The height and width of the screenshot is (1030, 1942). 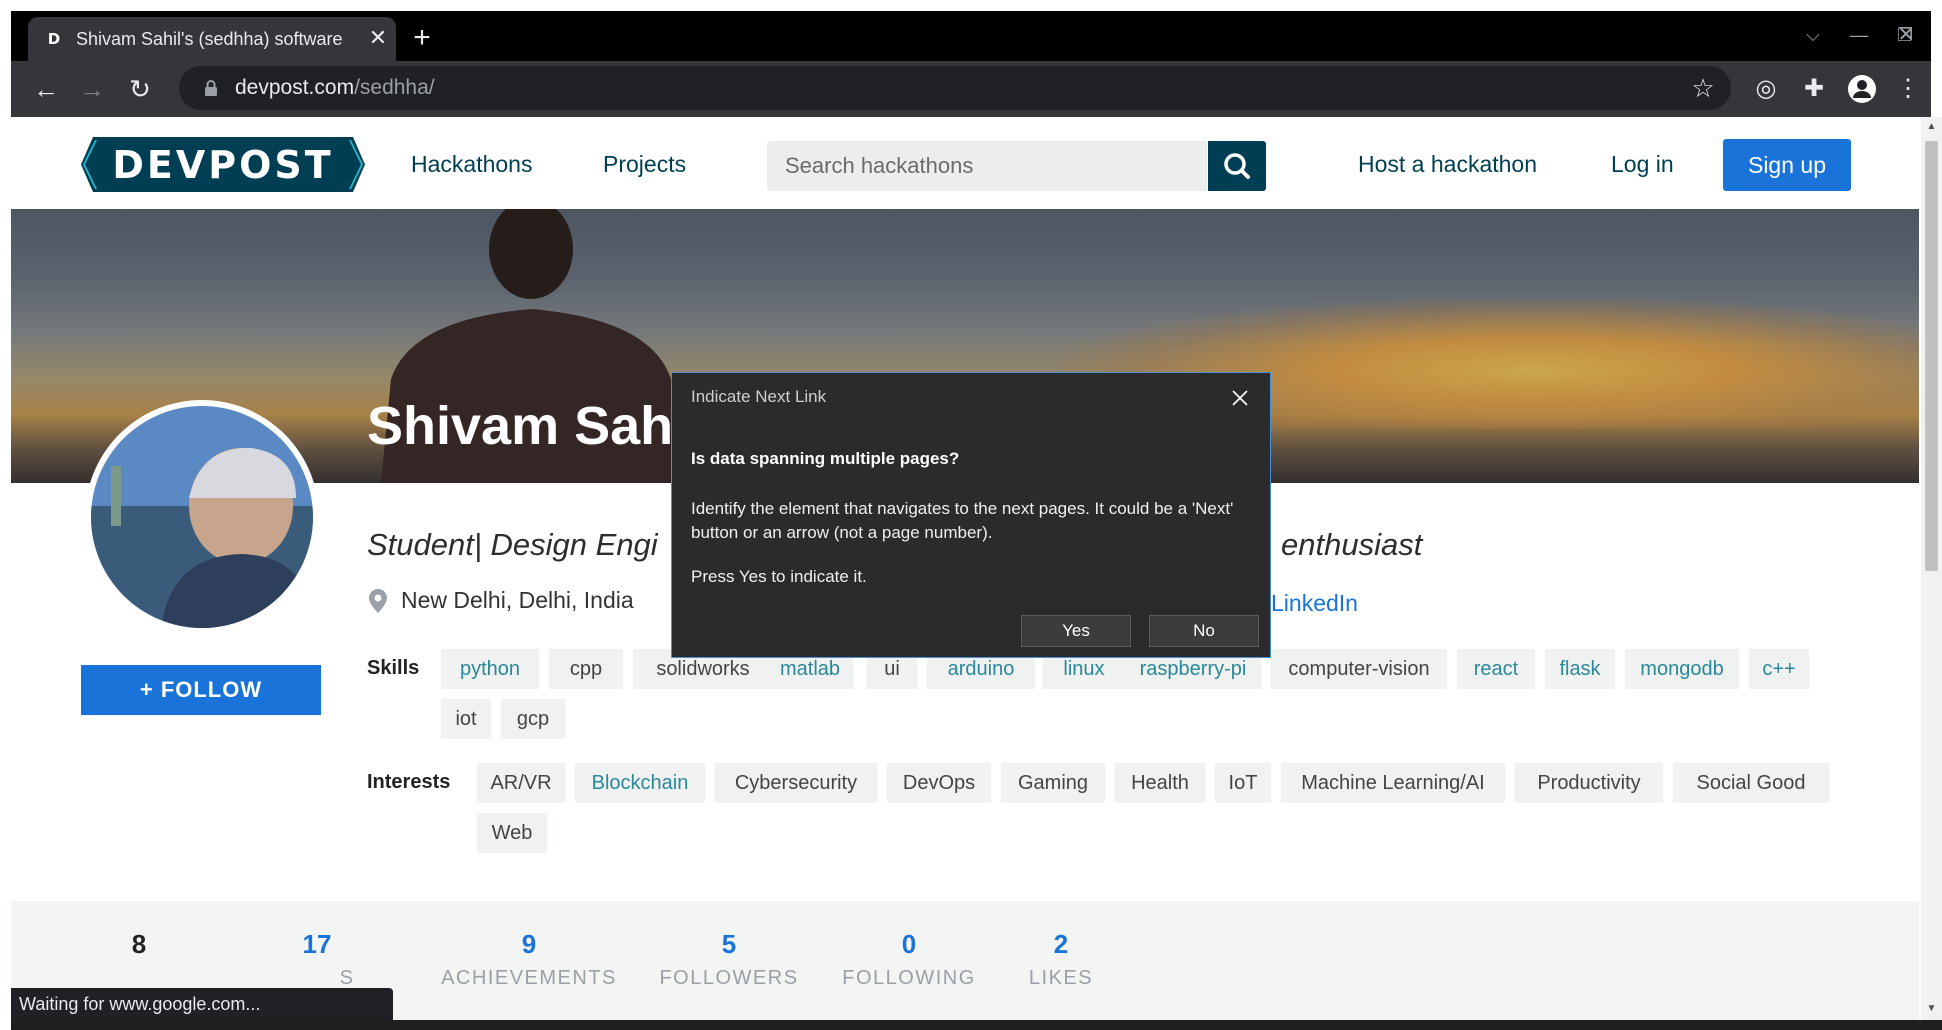 What do you see at coordinates (533, 719) in the screenshot?
I see `skill-tag: gcp` at bounding box center [533, 719].